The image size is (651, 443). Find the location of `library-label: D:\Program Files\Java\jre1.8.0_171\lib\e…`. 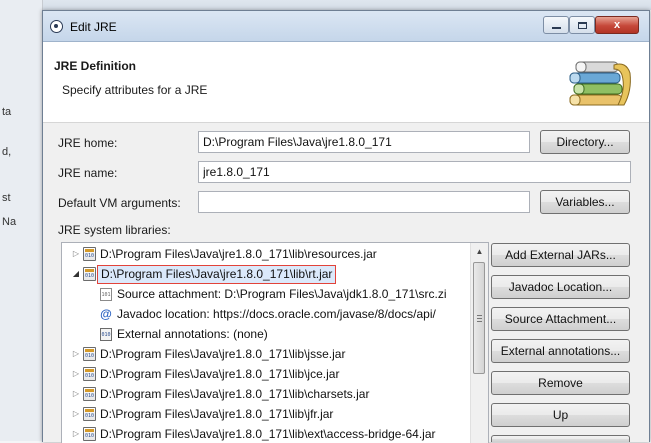

library-label: D:\Program Files\Java\jre1.8.0_171\lib\e… is located at coordinates (268, 434).